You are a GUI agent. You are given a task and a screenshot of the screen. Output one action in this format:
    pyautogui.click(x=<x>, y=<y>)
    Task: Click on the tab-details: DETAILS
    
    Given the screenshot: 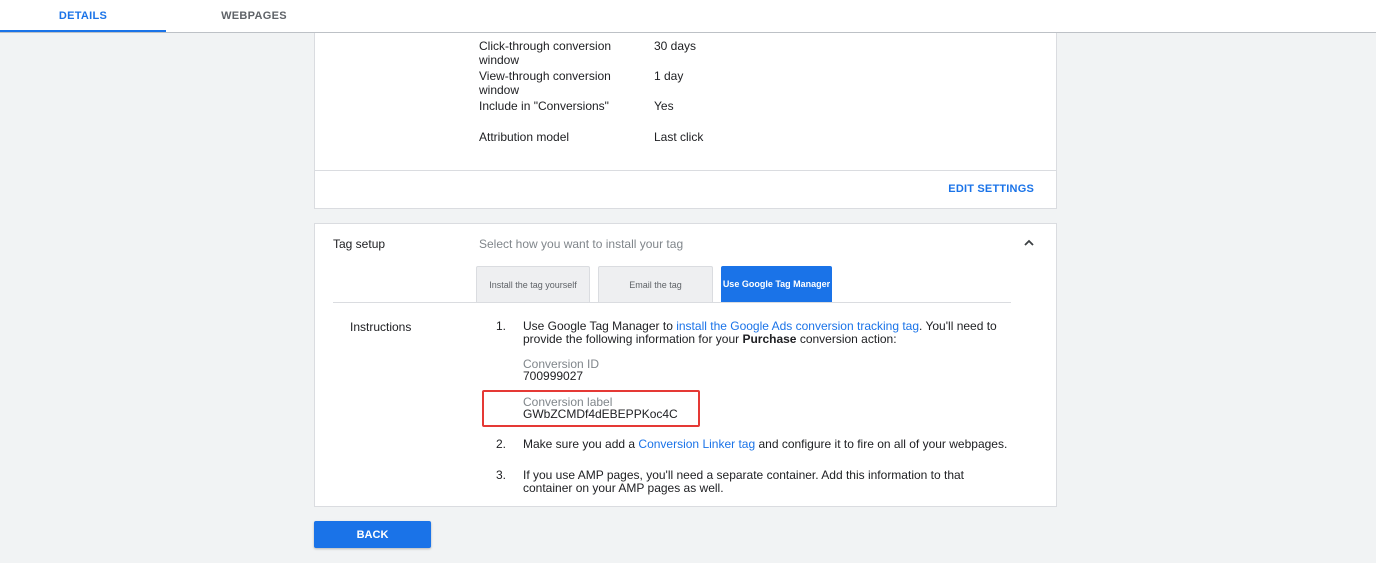 What is the action you would take?
    pyautogui.click(x=83, y=16)
    